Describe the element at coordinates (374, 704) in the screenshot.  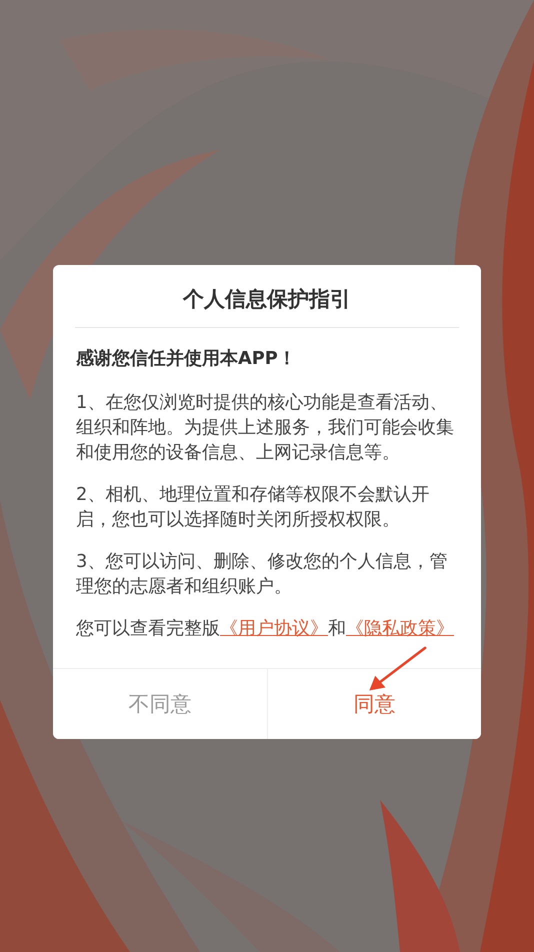
I see `agree-button: 同意` at that location.